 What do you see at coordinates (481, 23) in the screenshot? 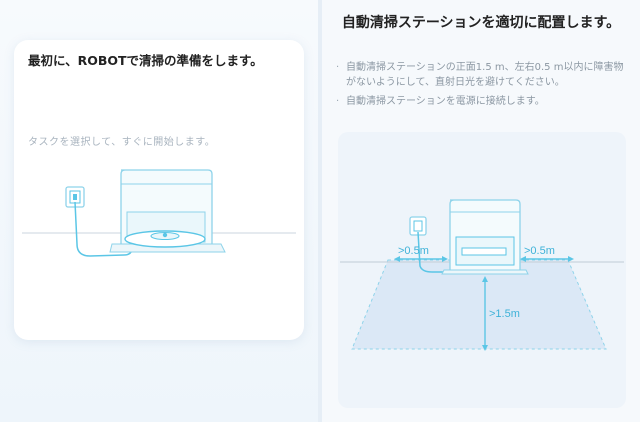
I see `placement-title: 自動清掃ステーションを適切に配置します。` at bounding box center [481, 23].